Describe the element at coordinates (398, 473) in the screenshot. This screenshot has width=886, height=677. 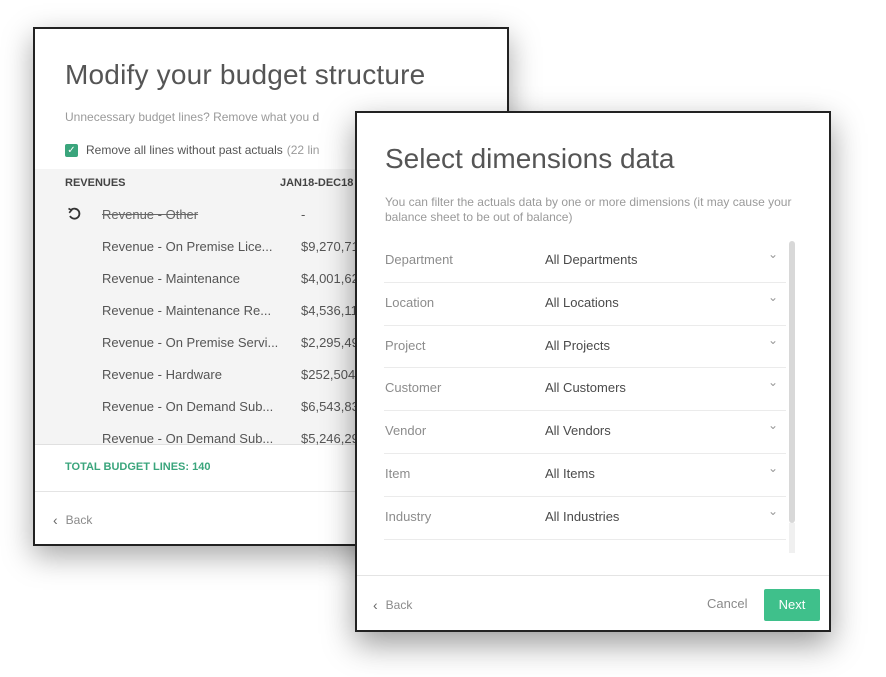
I see `dimension-label: Item` at that location.